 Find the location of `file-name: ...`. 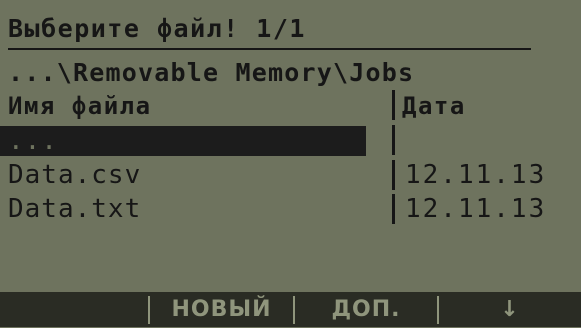

file-name: ... is located at coordinates (33, 141).